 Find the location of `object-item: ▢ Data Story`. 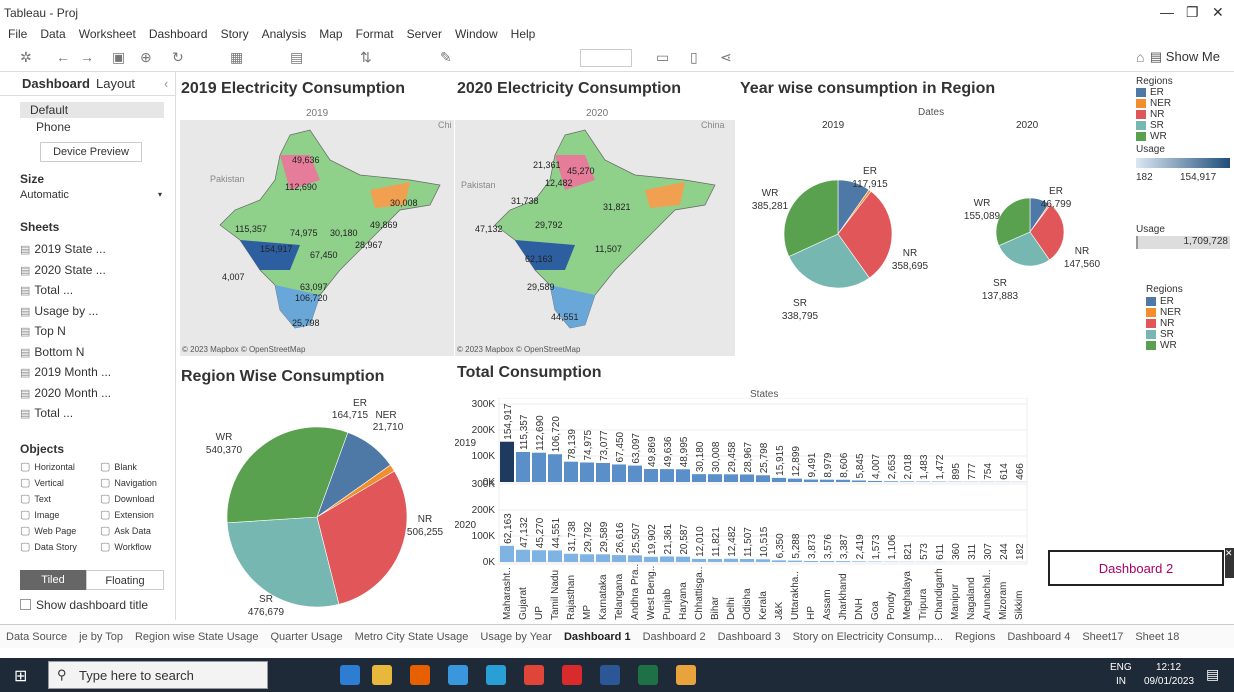

object-item: ▢ Data Story is located at coordinates (48, 546).